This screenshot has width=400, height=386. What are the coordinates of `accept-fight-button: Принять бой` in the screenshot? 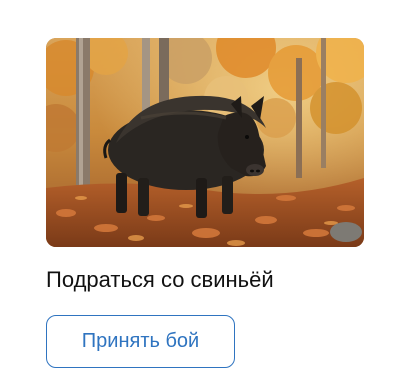 It's located at (140, 341).